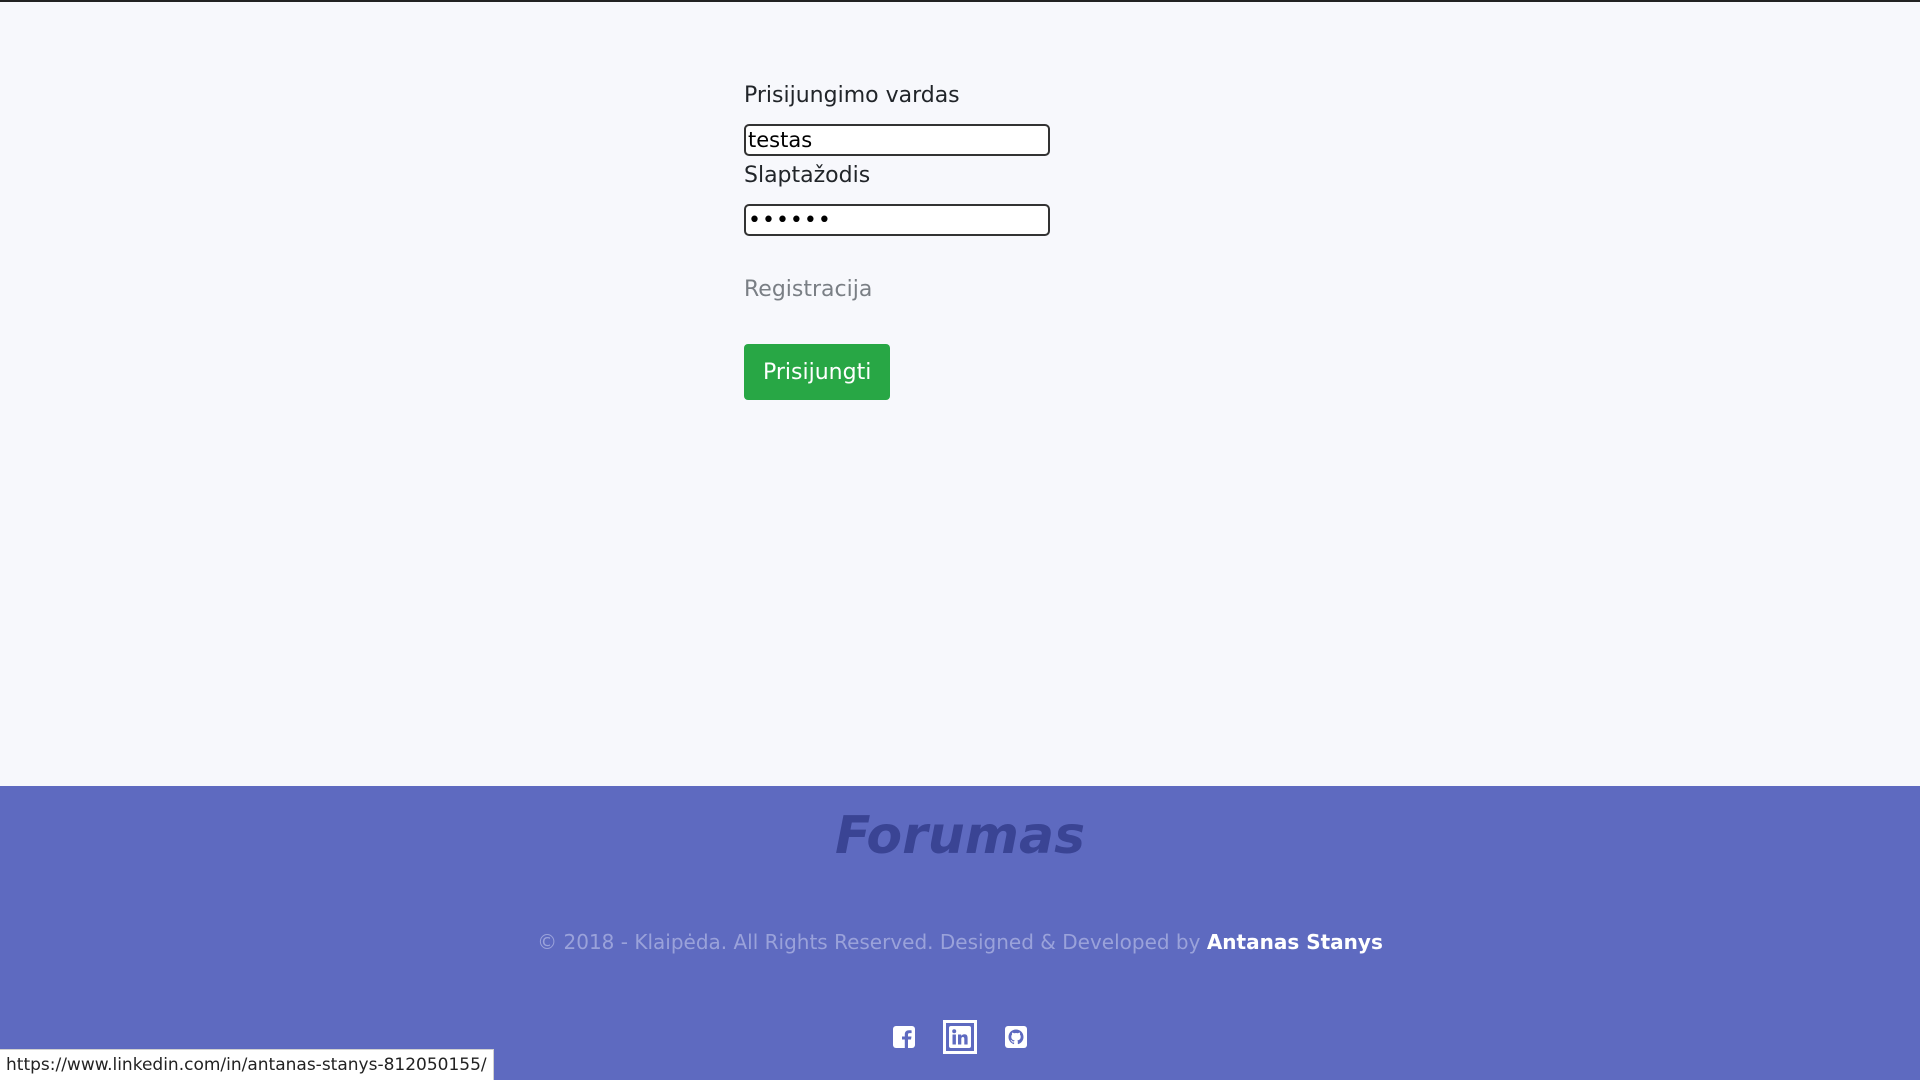 This screenshot has height=1080, width=1920. I want to click on linkedin-icon, so click(960, 1037).